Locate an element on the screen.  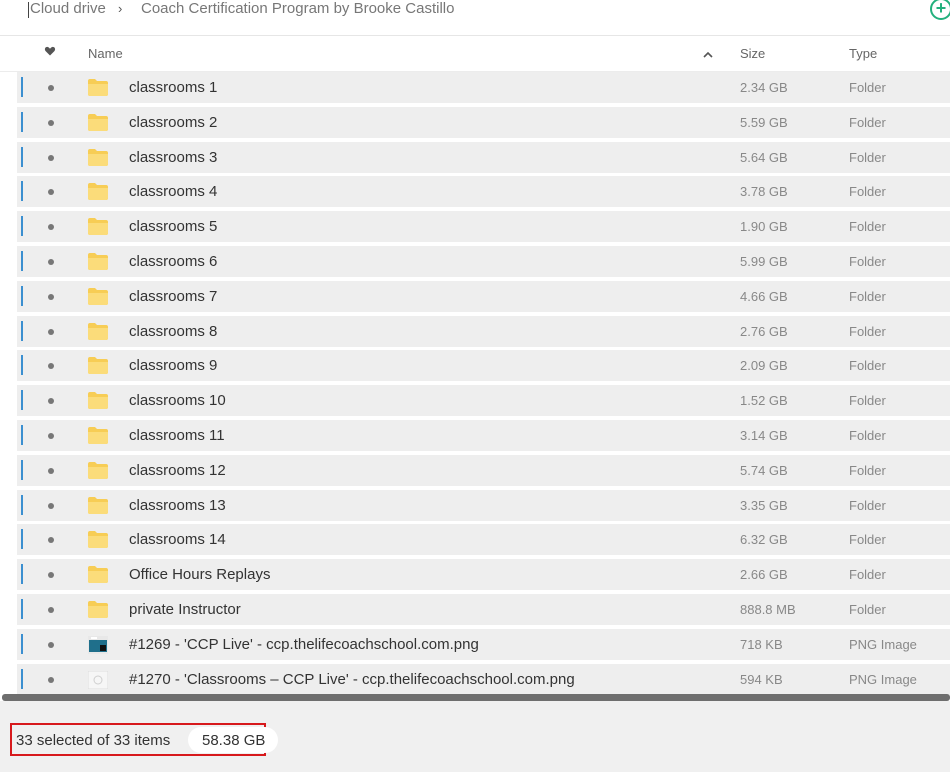
item-size: 1.52 GB is located at coordinates (764, 401).